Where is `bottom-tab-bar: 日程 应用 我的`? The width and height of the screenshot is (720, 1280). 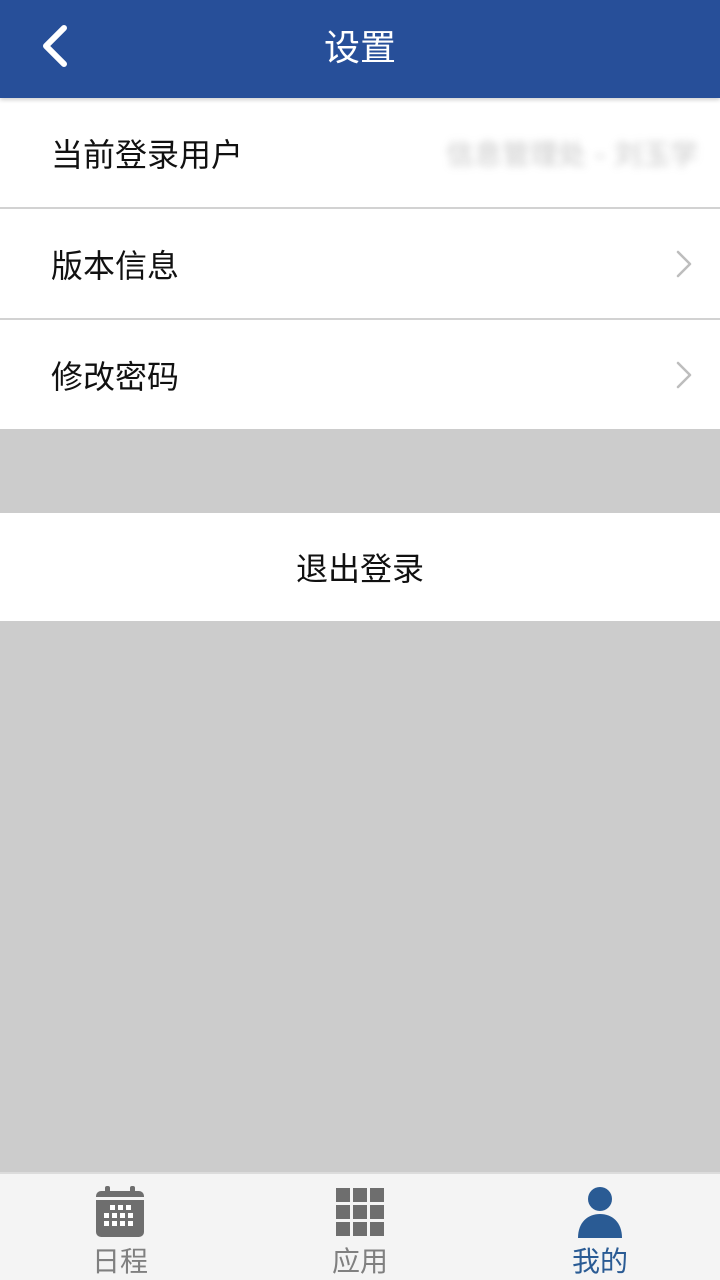 bottom-tab-bar: 日程 应用 我的 is located at coordinates (360, 1226).